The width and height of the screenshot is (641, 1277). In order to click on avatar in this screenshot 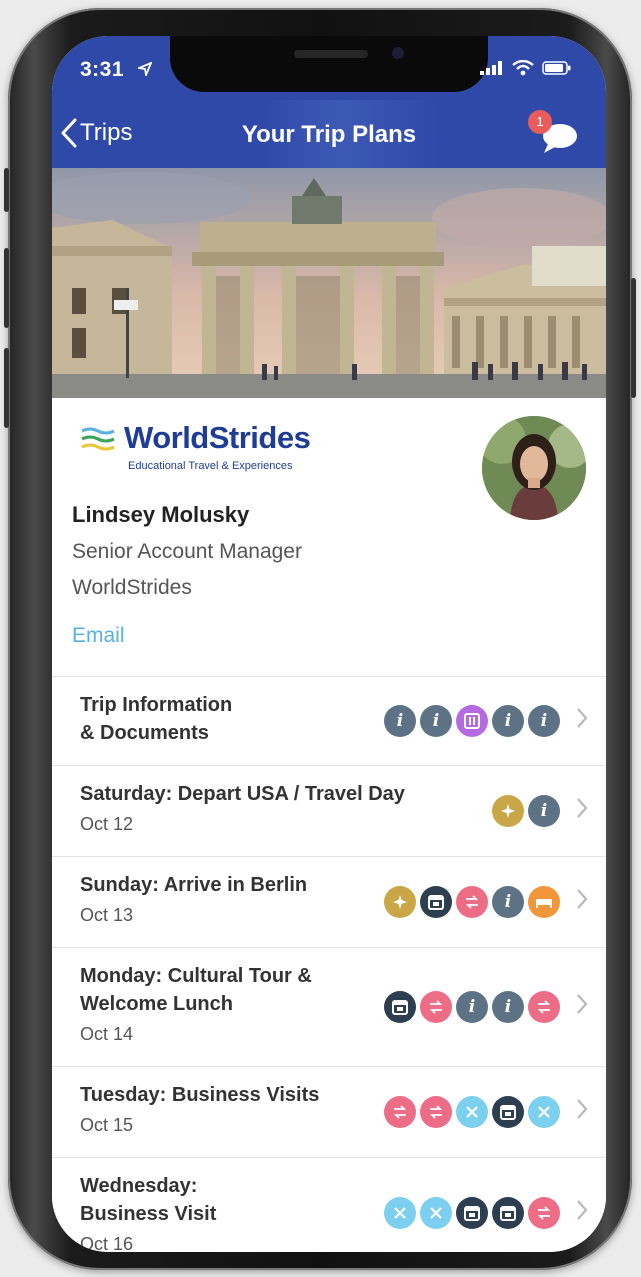, I will do `click(534, 468)`.